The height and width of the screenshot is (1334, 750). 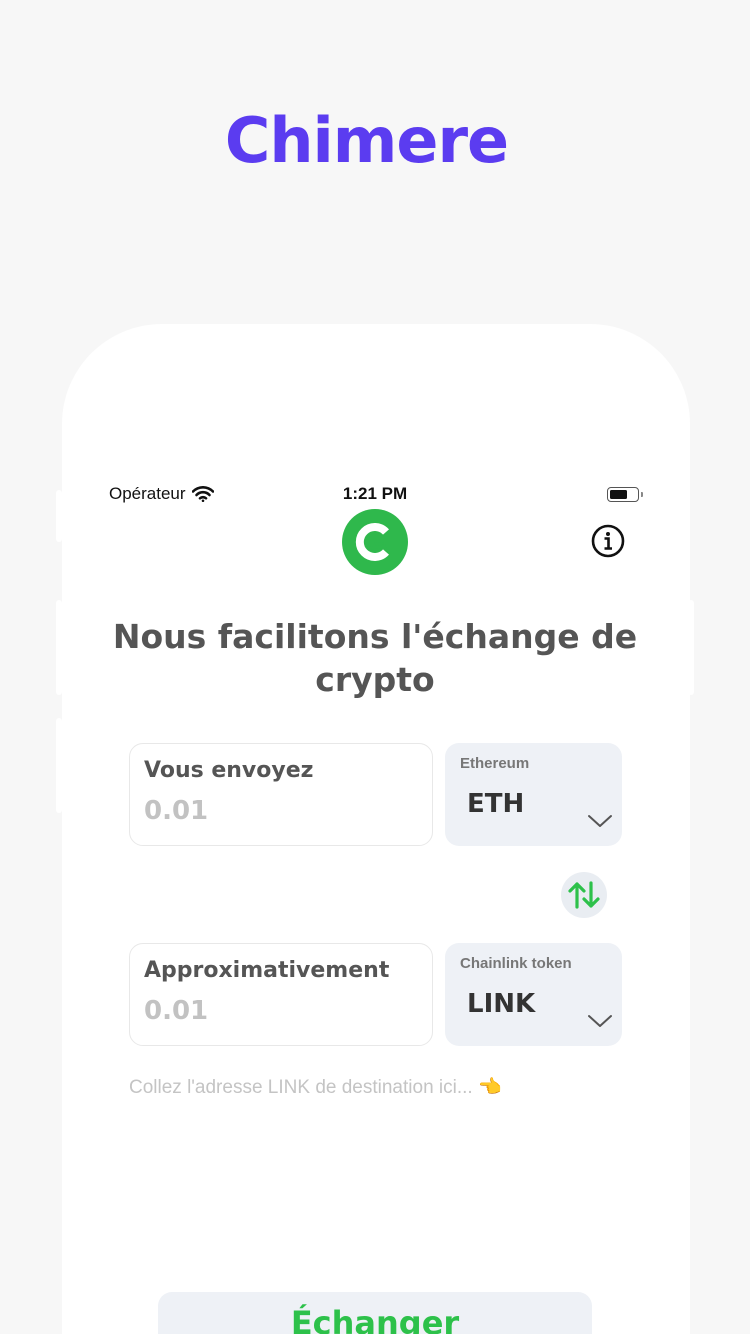 I want to click on info-icon, so click(x=608, y=541).